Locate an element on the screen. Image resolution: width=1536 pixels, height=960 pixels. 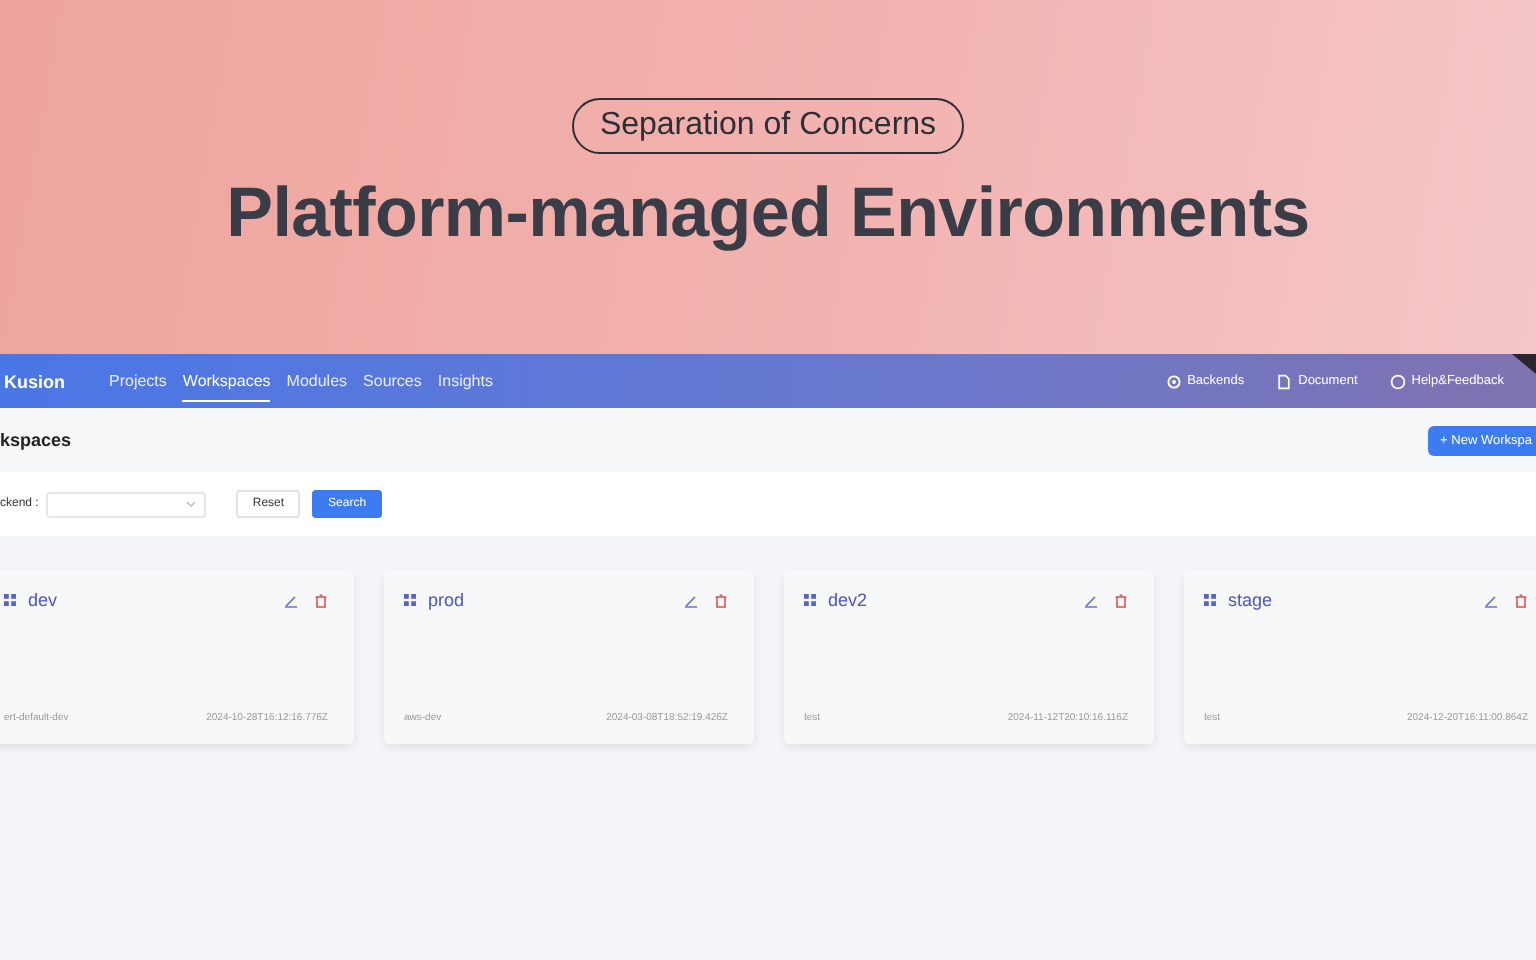
workspace-name: prod is located at coordinates (446, 600).